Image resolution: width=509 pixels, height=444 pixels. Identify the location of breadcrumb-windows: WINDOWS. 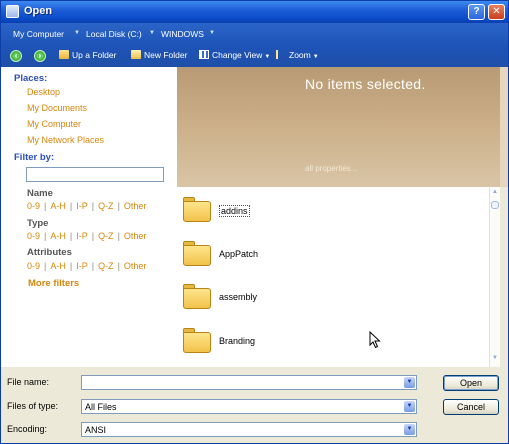
(182, 34).